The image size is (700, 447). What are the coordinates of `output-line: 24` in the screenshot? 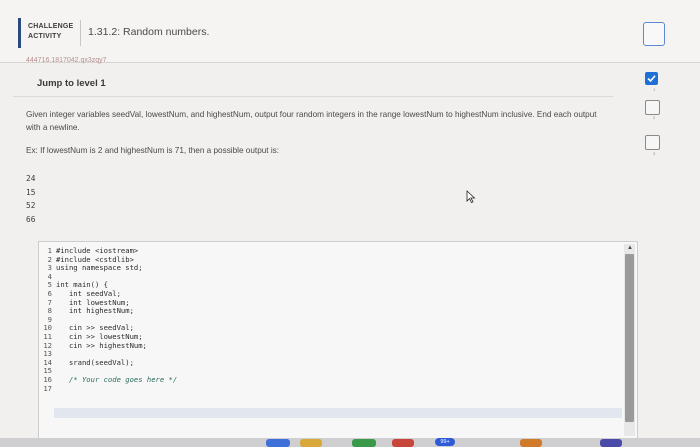 It's located at (31, 178).